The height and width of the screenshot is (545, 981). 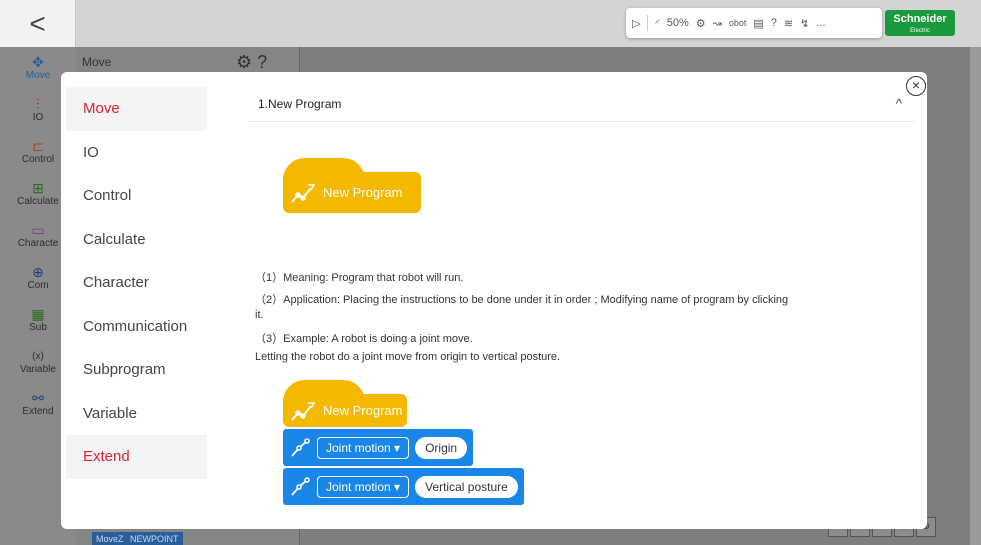 What do you see at coordinates (38, 75) in the screenshot?
I see `side-nav-label: Move` at bounding box center [38, 75].